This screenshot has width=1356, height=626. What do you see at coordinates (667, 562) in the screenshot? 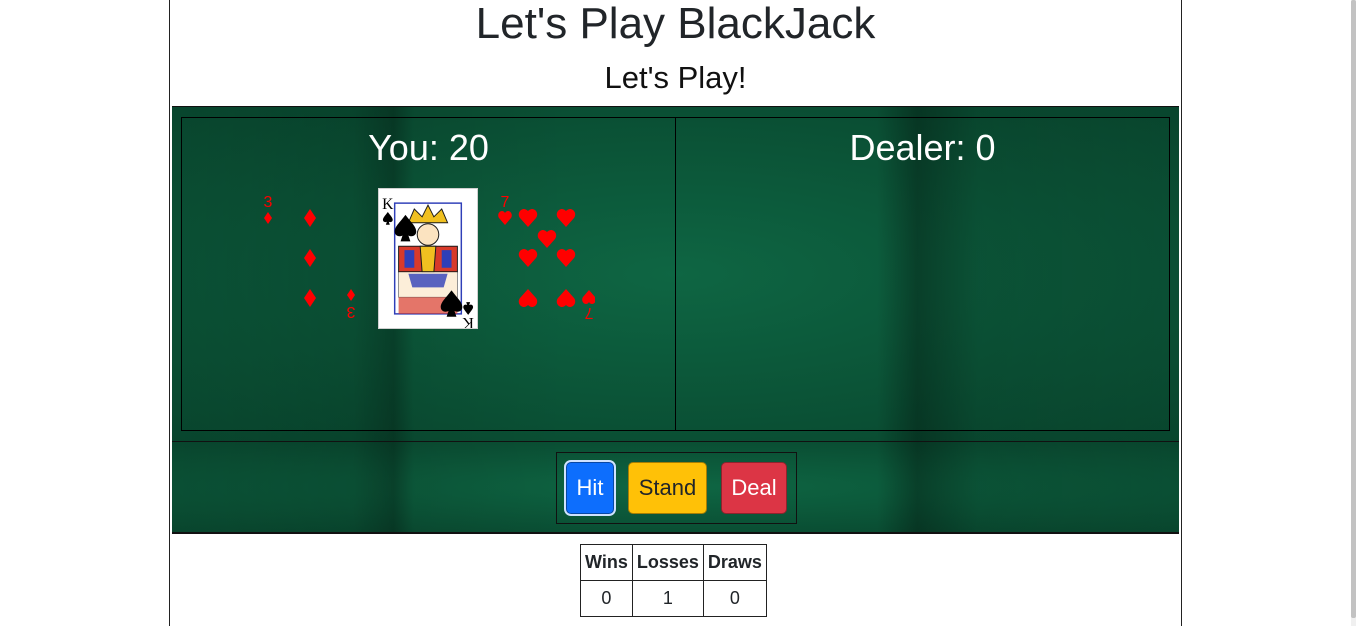
I see `losses-header: Losses` at bounding box center [667, 562].